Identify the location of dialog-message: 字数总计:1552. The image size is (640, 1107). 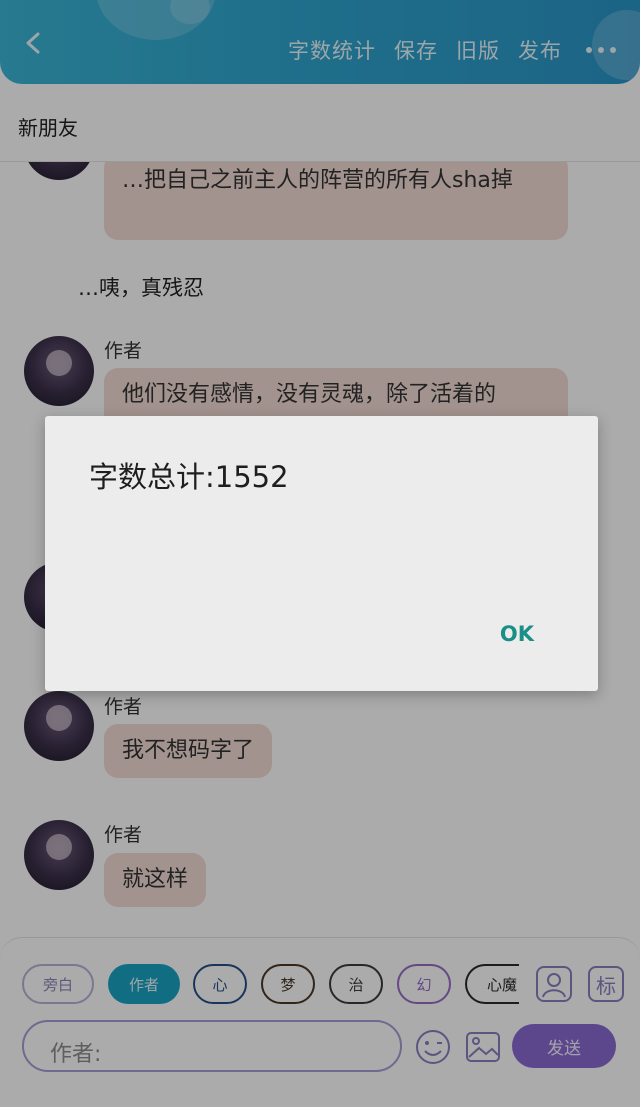
(189, 477).